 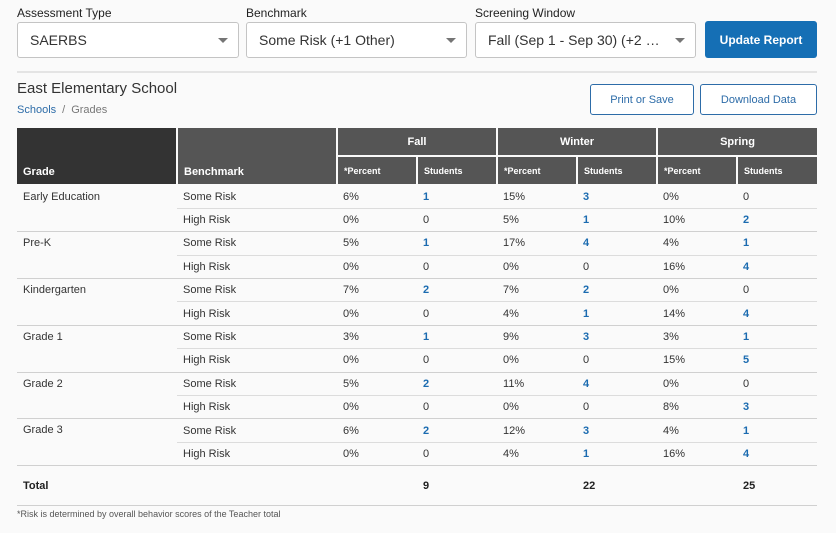 I want to click on benchmark-select: Some Risk (+1 Other), so click(x=356, y=40).